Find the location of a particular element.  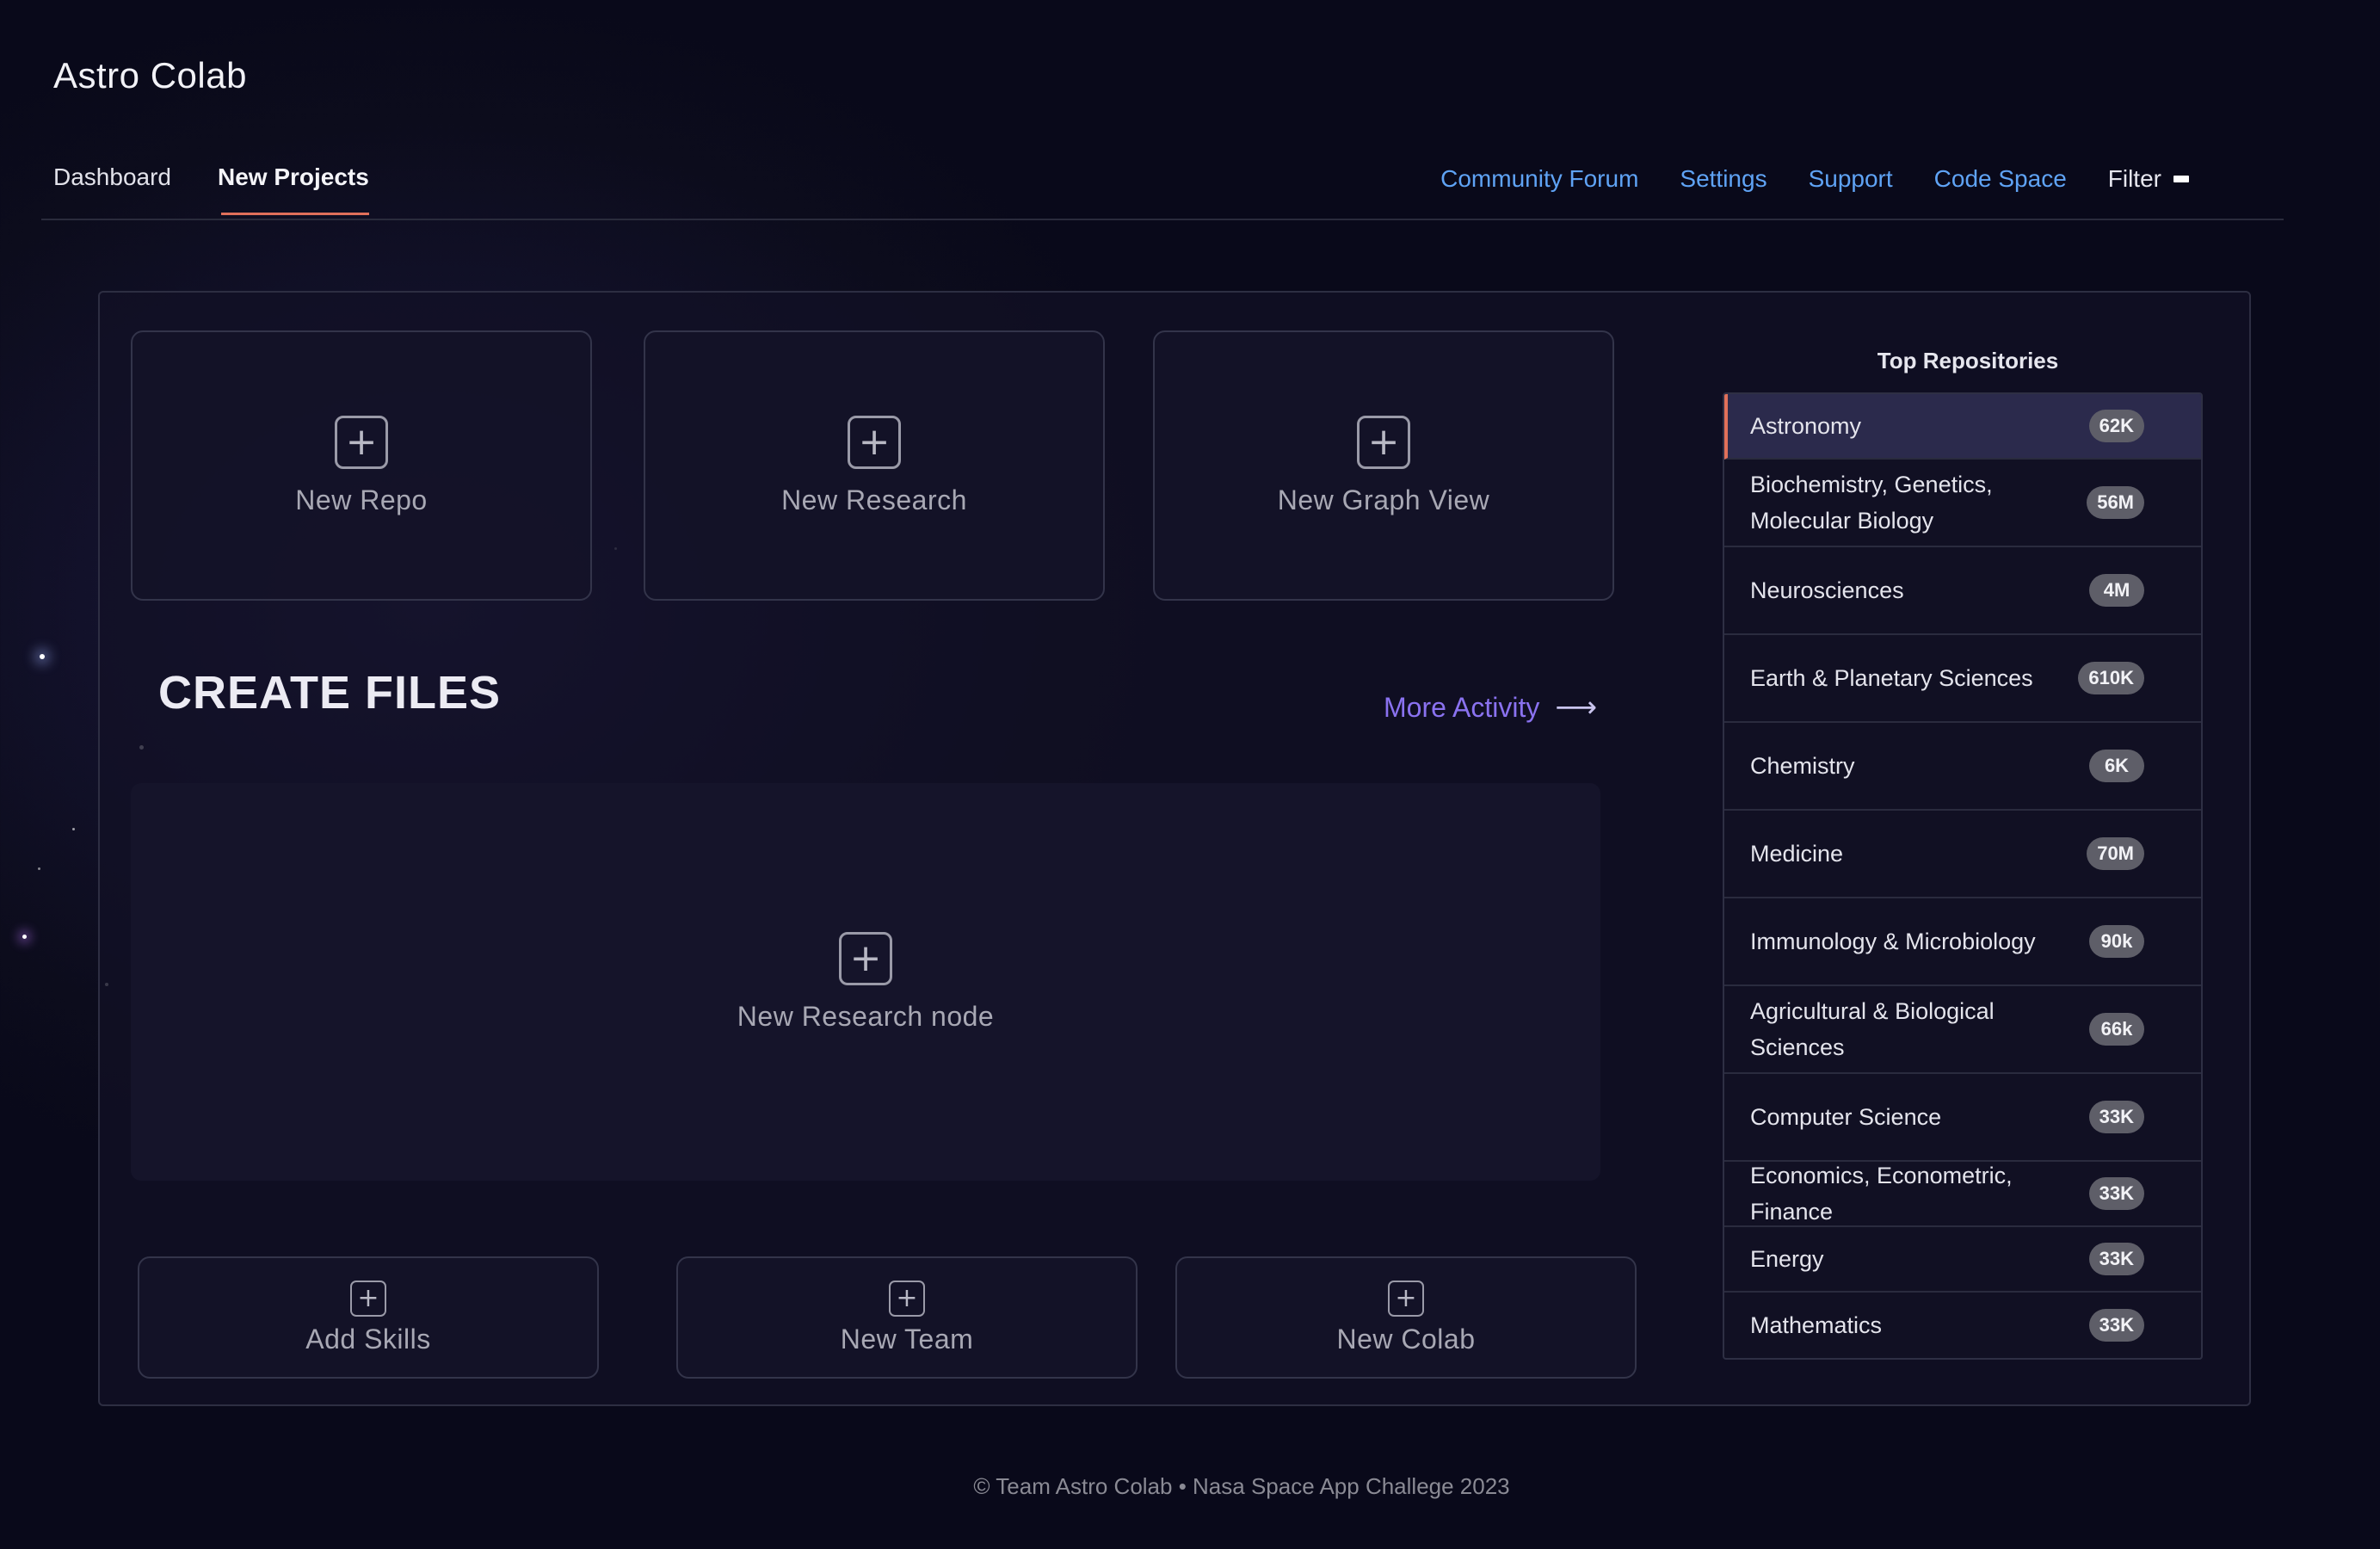

count-badge: 66k is located at coordinates (2116, 1029).